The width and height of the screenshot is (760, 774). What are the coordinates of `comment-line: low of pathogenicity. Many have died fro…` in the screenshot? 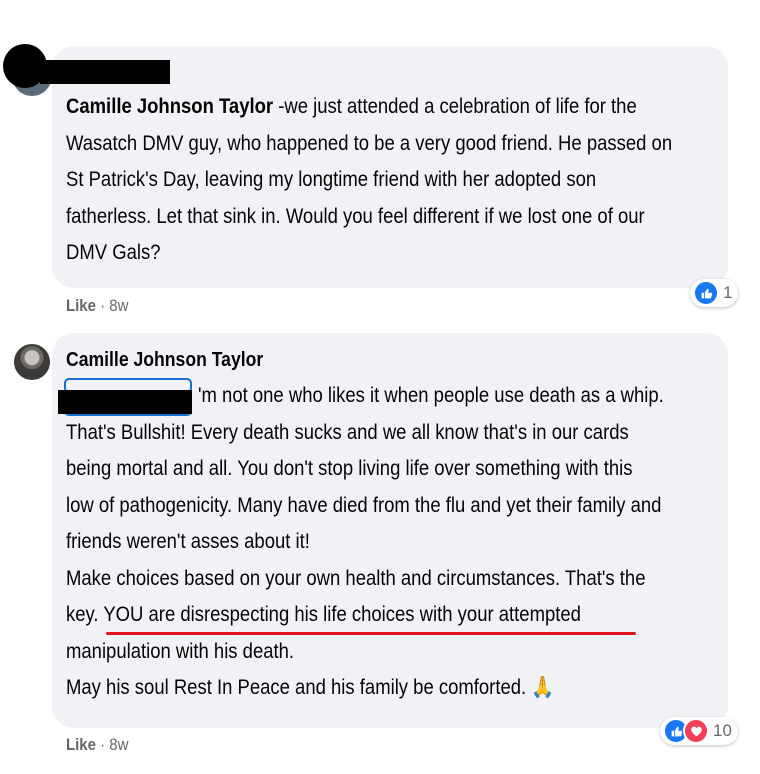 It's located at (364, 505).